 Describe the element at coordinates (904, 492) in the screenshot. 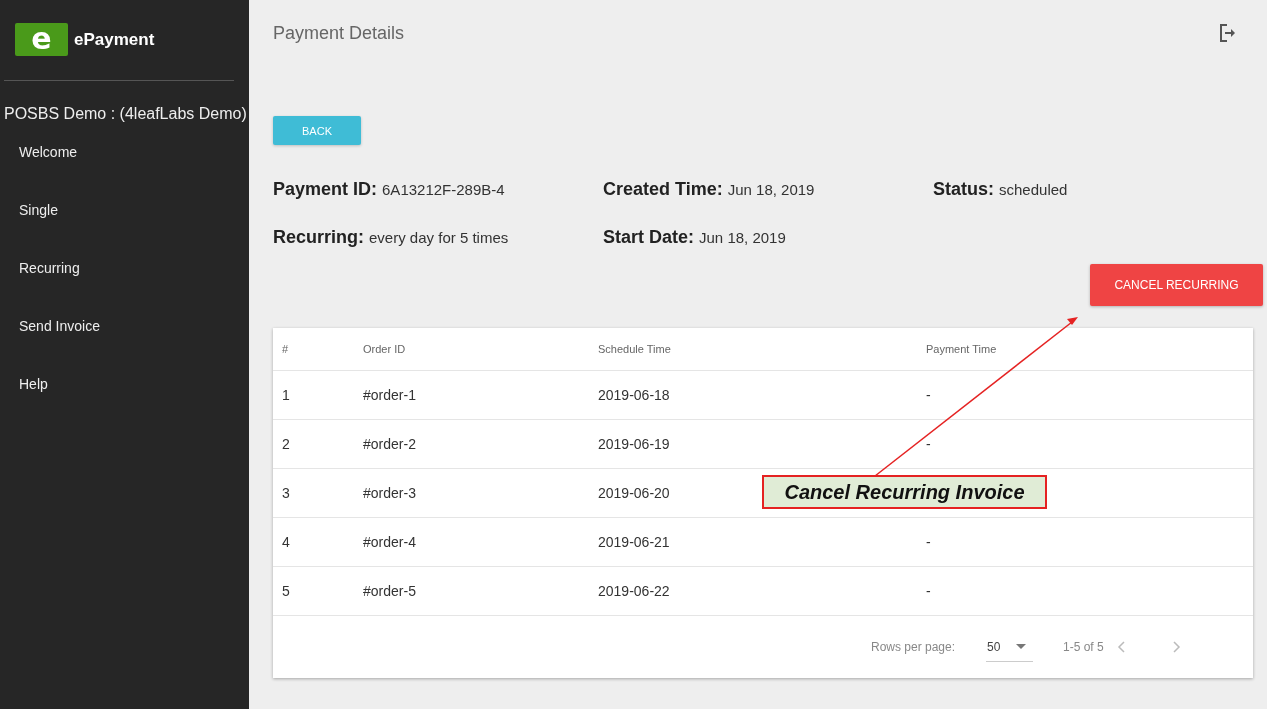

I see `annotation-callout: Cancel Recurring Invoice` at that location.